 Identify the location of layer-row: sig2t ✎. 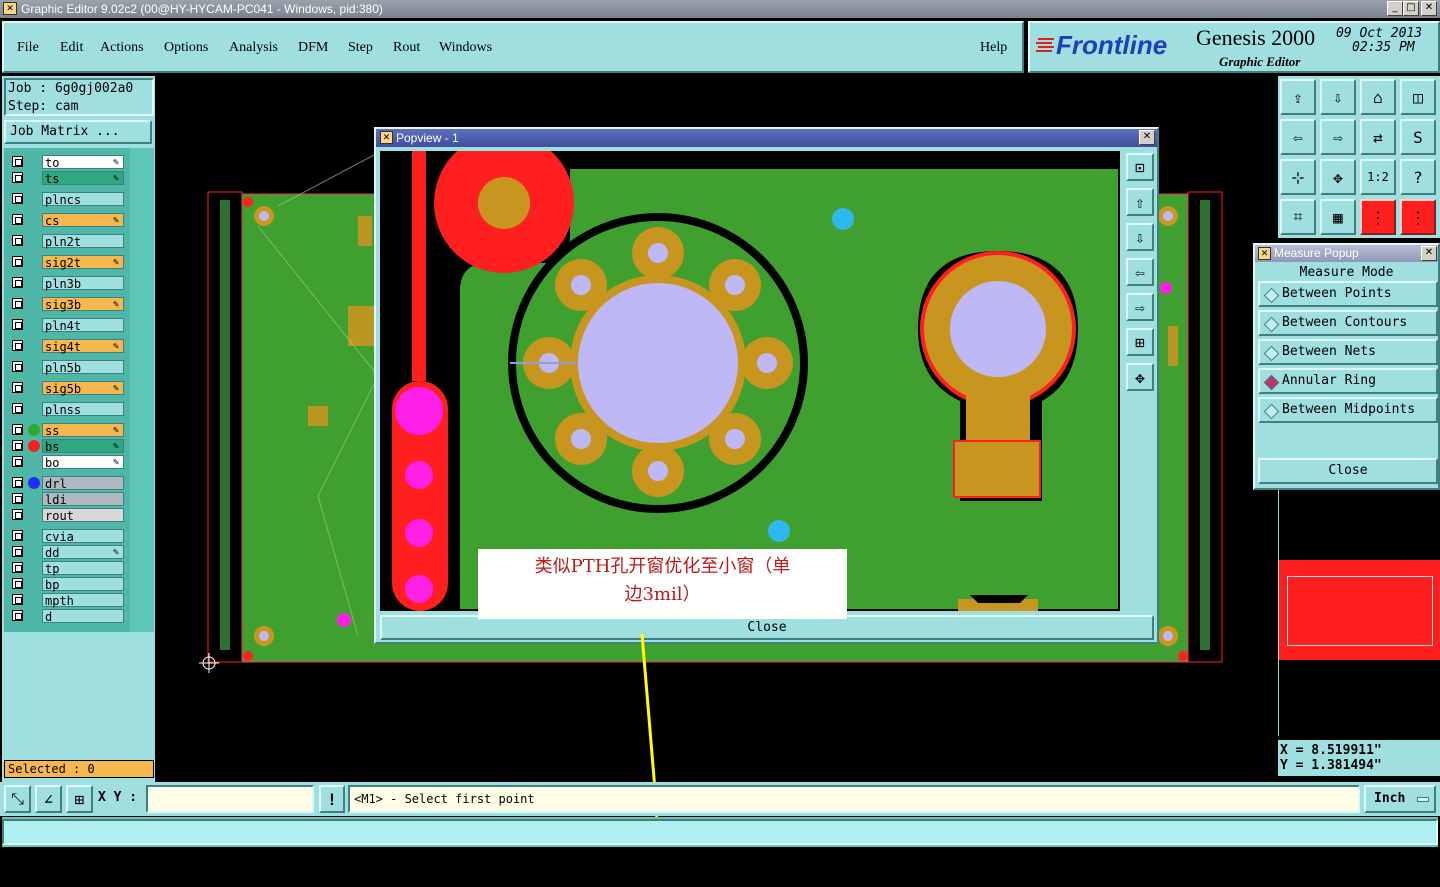
(68, 262).